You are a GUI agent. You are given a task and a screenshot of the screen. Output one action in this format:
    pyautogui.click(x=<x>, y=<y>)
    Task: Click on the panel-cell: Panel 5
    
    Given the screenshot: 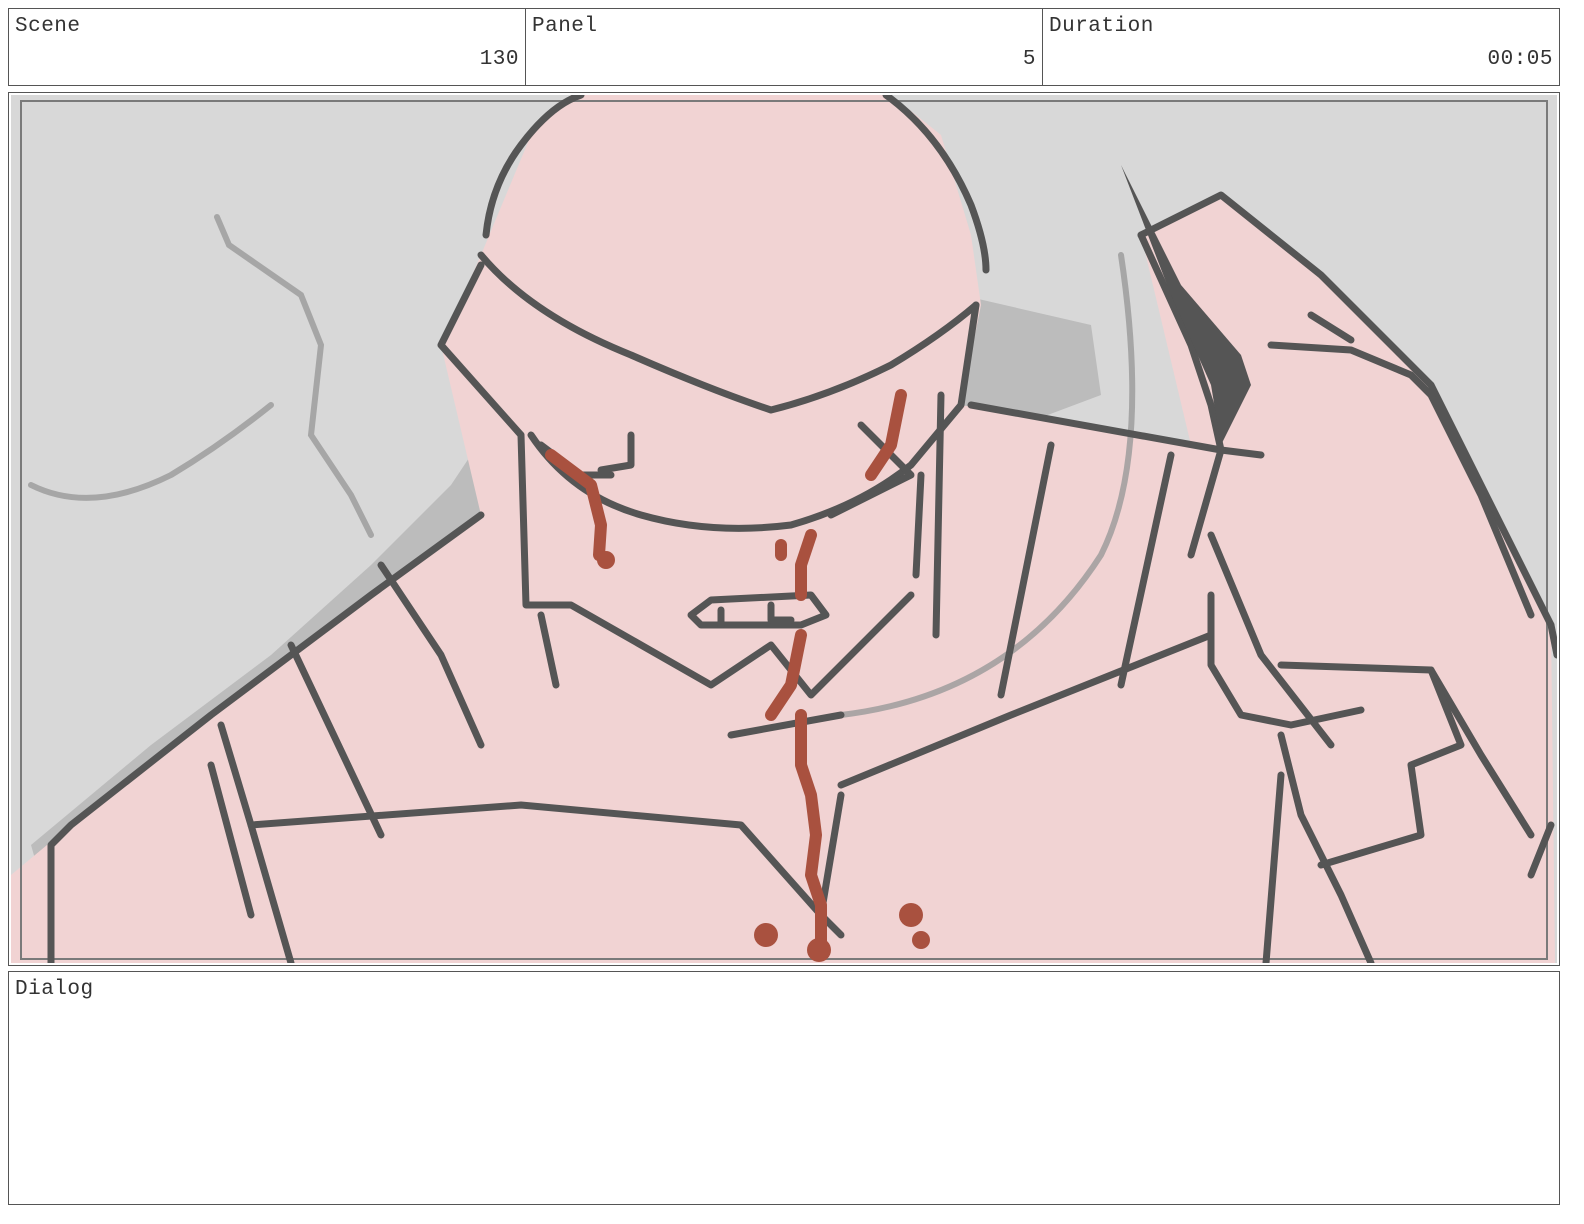 What is the action you would take?
    pyautogui.click(x=784, y=47)
    